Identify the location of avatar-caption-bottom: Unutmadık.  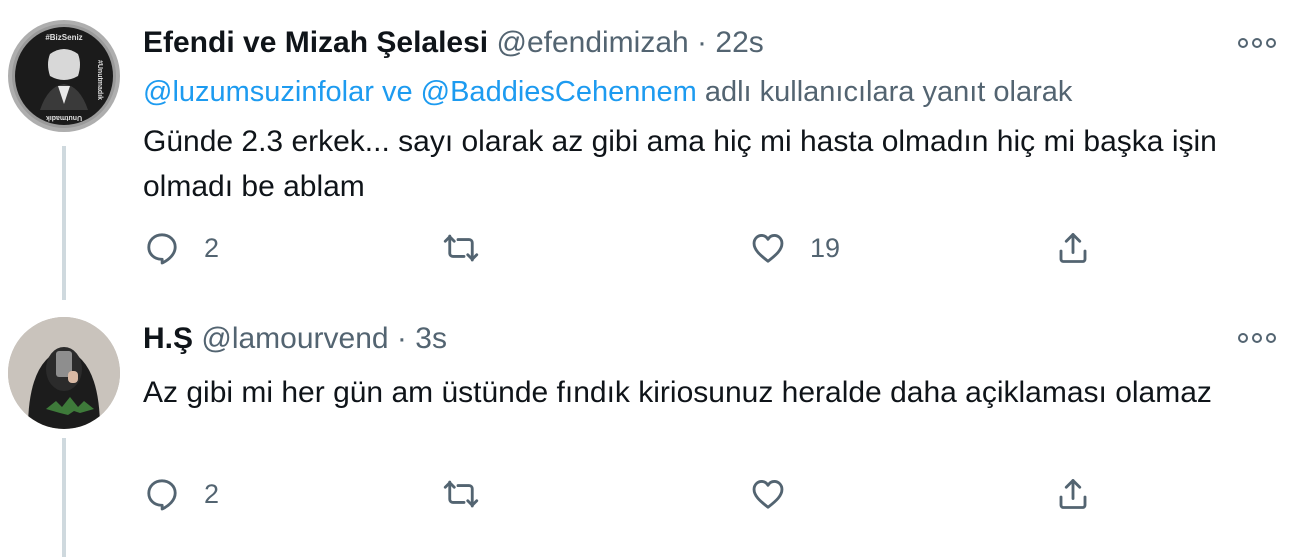
(64, 117).